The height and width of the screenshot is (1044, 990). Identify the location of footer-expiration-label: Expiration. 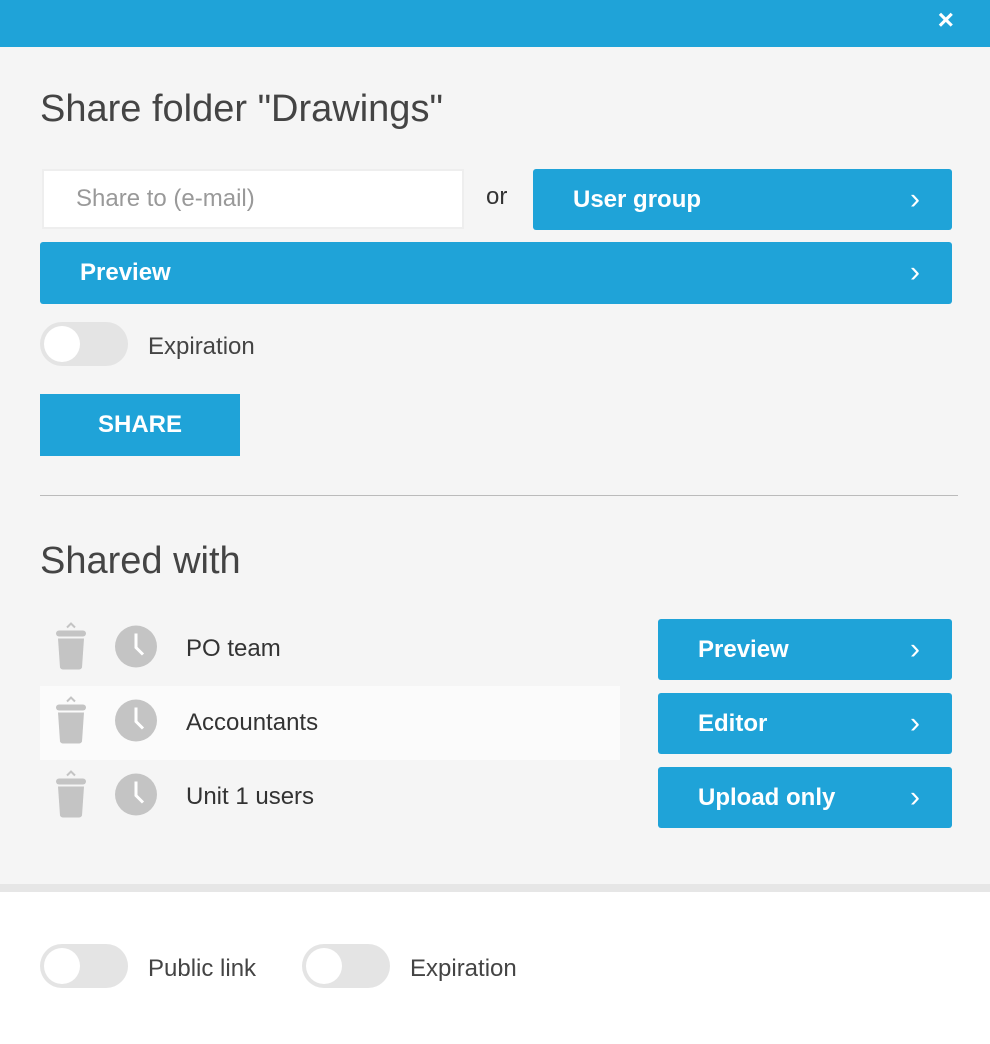
(463, 968).